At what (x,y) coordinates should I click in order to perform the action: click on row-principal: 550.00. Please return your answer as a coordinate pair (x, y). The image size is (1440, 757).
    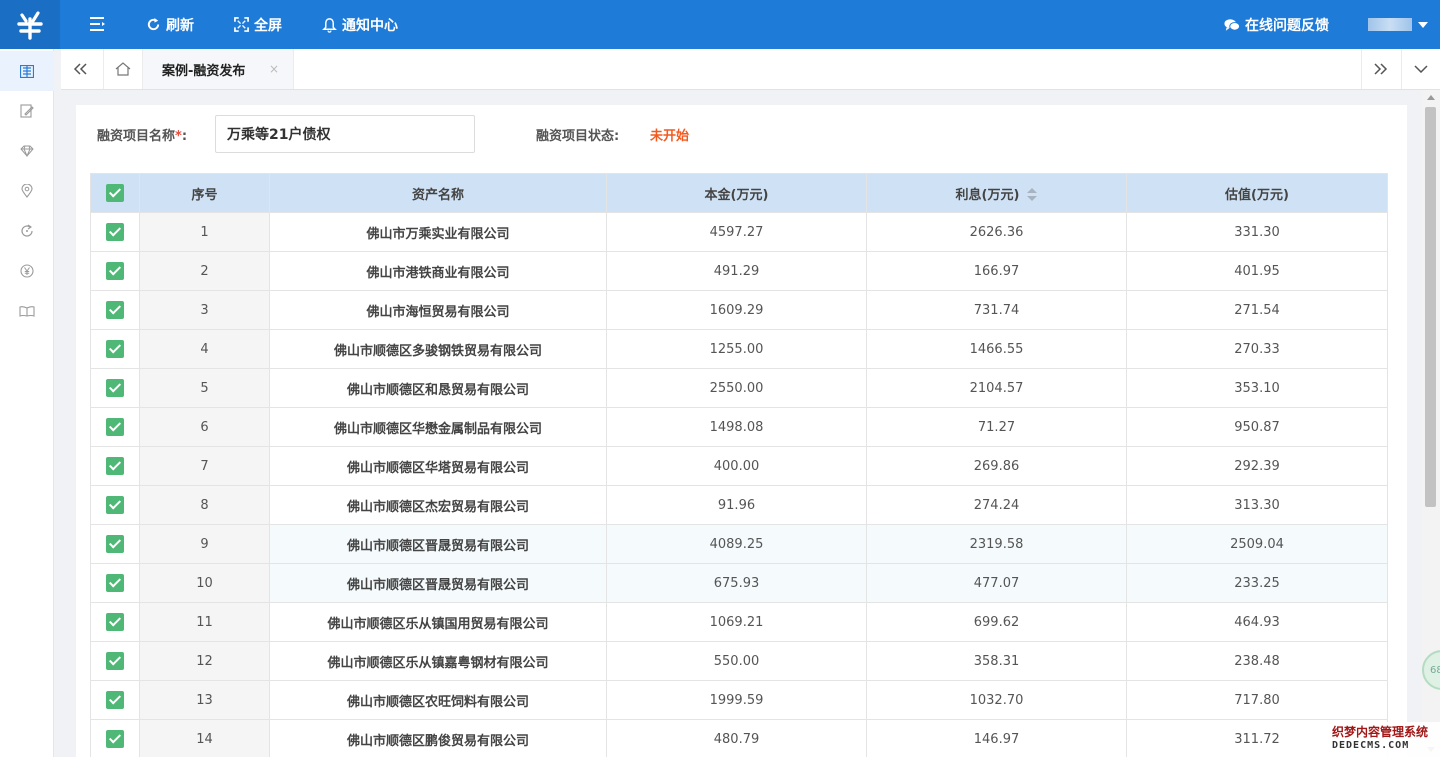
    Looking at the image, I should click on (736, 661).